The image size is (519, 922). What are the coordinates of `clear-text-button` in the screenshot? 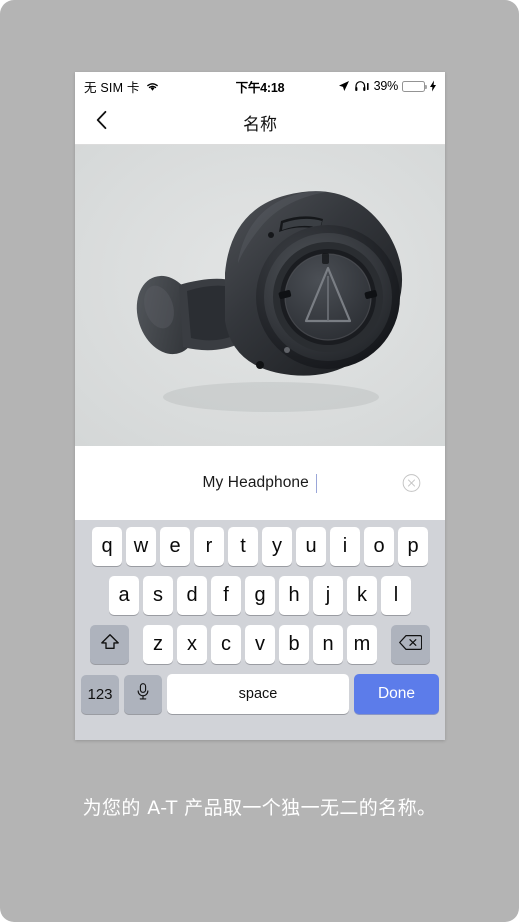 It's located at (411, 483).